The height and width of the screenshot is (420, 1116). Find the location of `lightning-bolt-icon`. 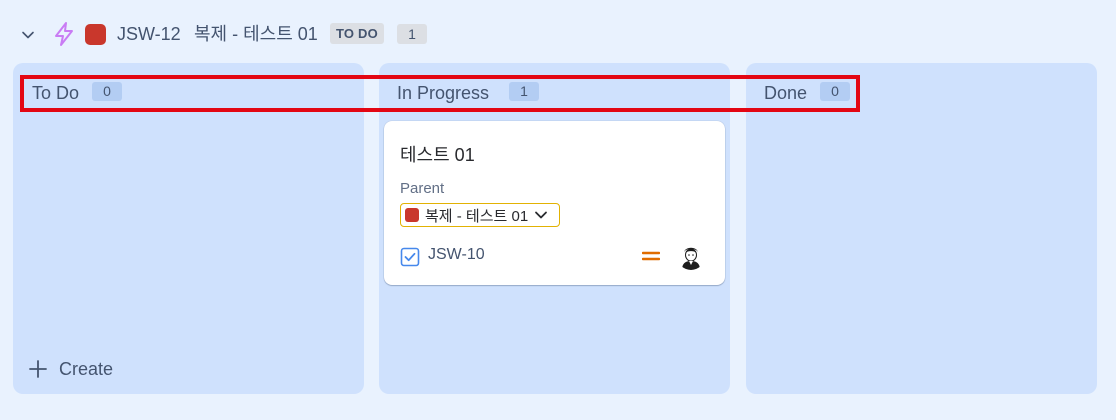

lightning-bolt-icon is located at coordinates (64, 34).